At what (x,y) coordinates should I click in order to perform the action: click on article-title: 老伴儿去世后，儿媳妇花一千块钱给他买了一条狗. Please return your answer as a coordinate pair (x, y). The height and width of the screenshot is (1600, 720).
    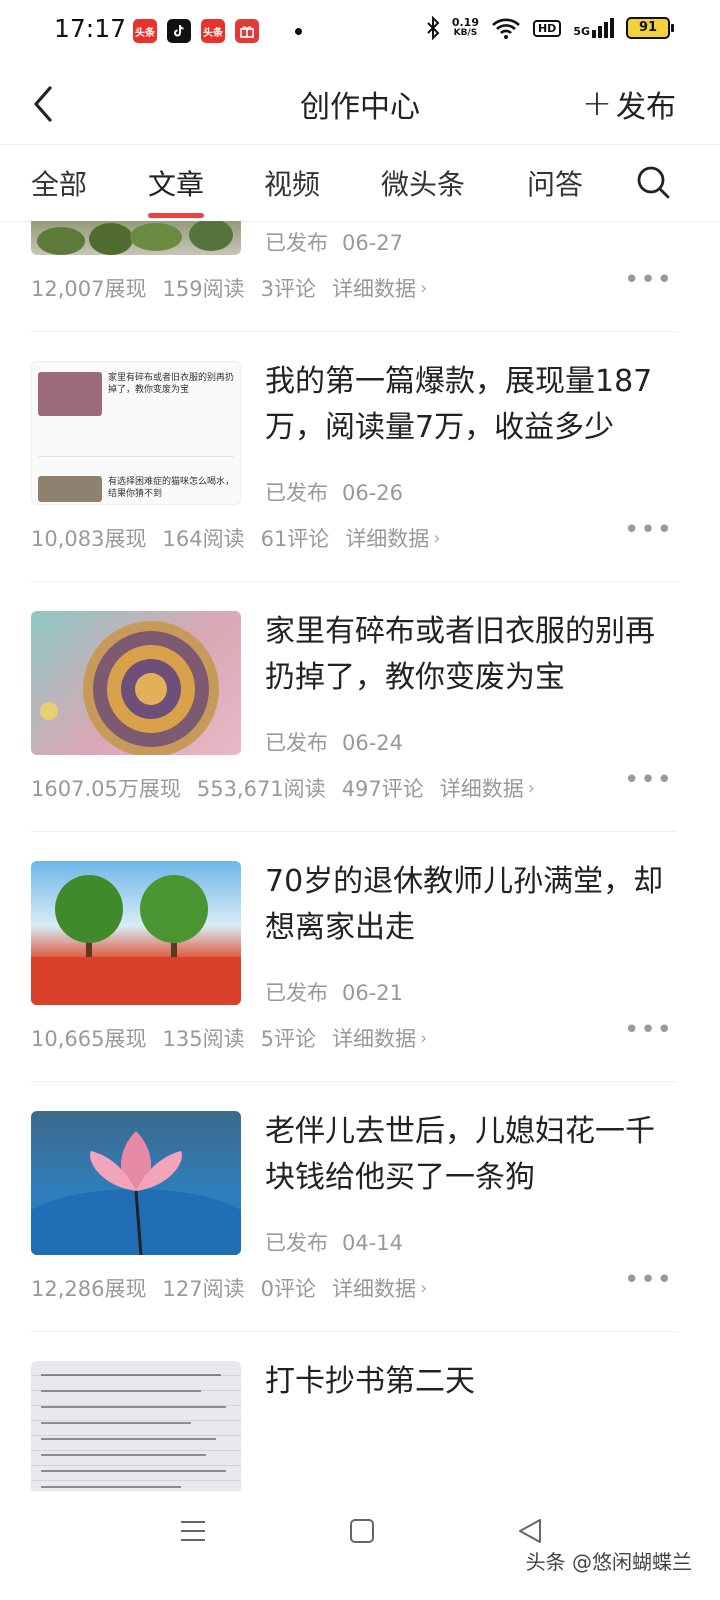
    Looking at the image, I should click on (470, 1155).